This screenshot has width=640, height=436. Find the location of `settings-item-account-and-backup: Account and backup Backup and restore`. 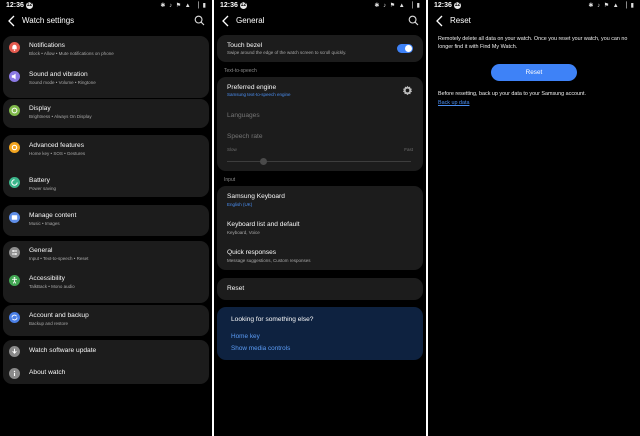

settings-item-account-and-backup: Account and backup Backup and restore is located at coordinates (106, 320).